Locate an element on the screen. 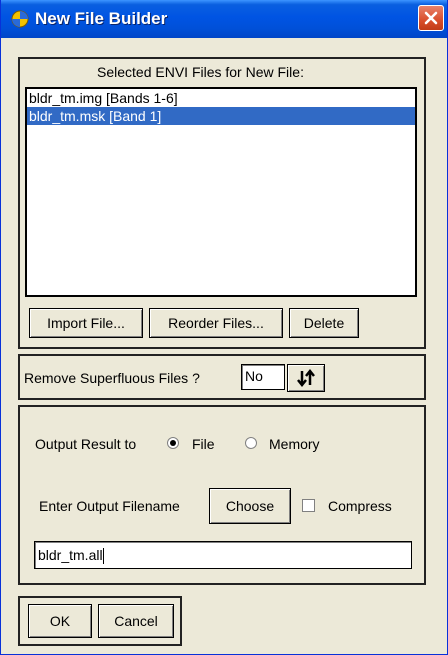  compress-checkbox is located at coordinates (308, 505).